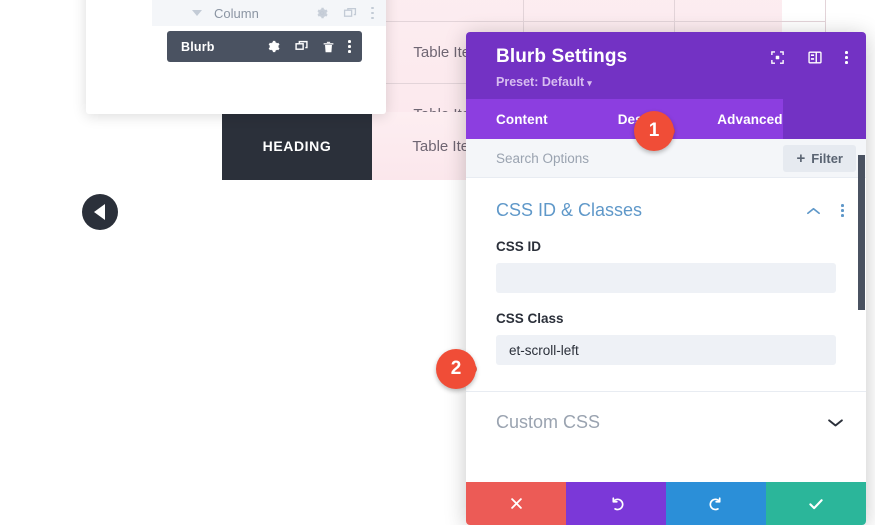 The height and width of the screenshot is (525, 875). I want to click on table-heading-cell: HEADING, so click(297, 146).